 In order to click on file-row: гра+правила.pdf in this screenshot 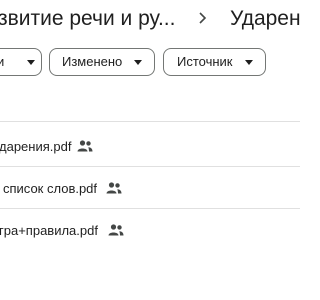, I will do `click(150, 231)`.